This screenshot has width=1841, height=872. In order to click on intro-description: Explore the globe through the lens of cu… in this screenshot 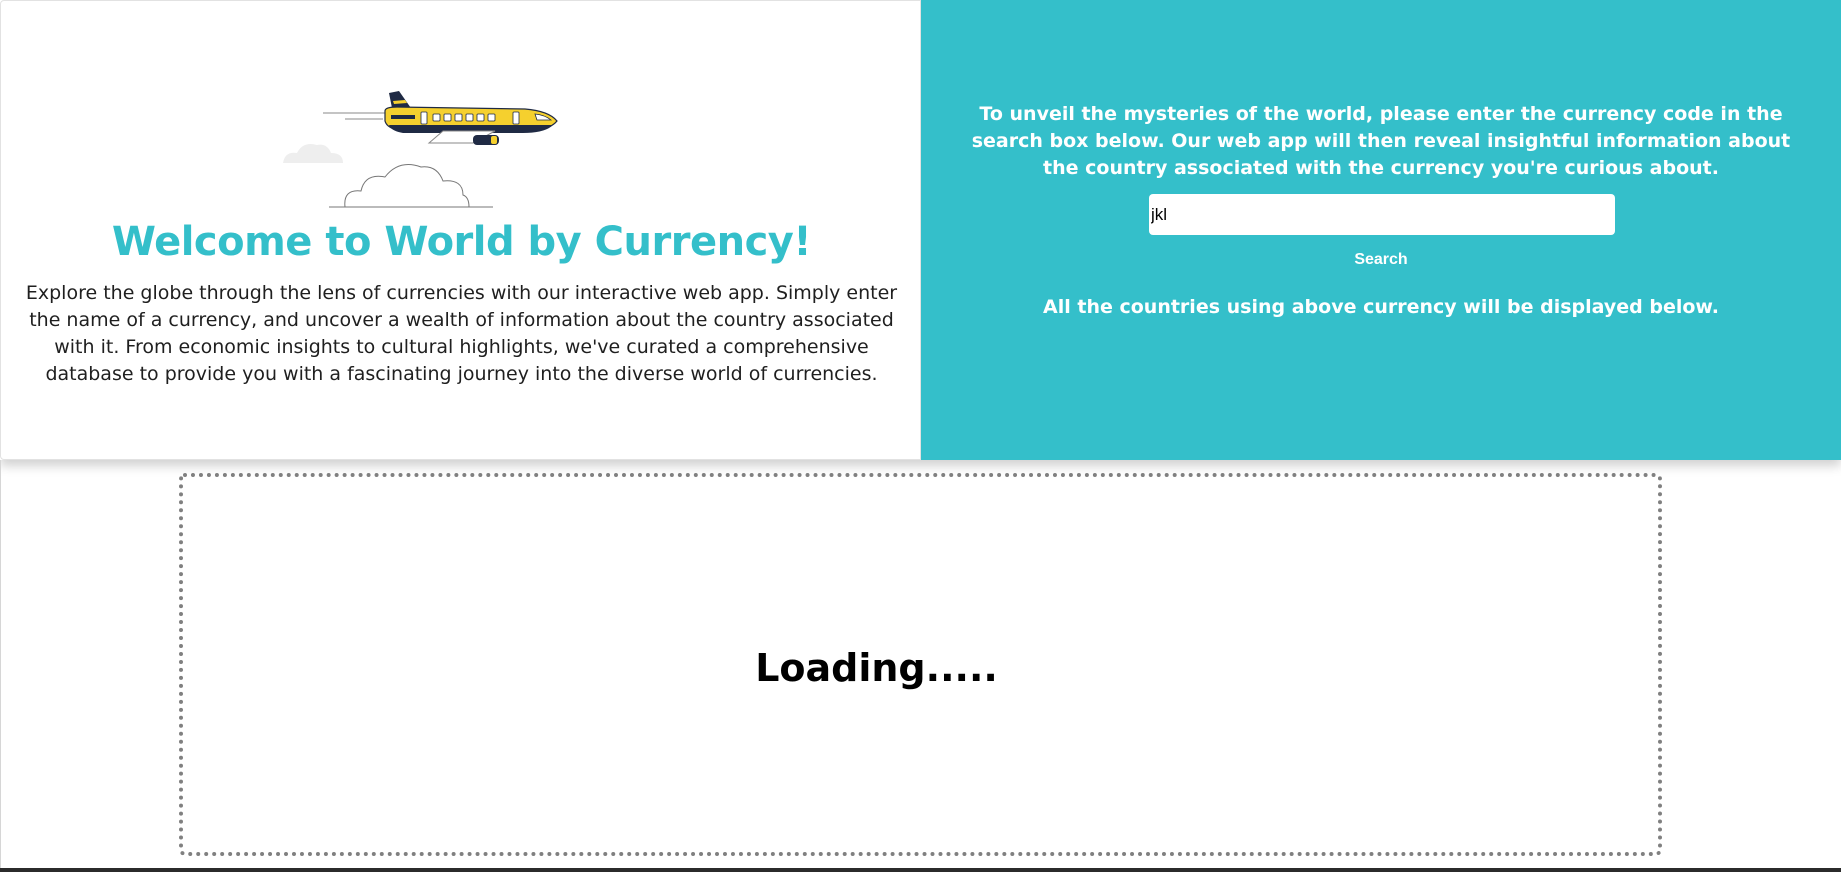, I will do `click(461, 333)`.